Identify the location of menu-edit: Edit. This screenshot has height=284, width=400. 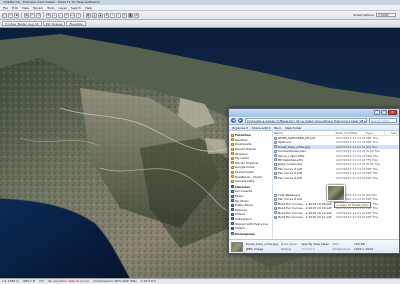
(15, 8).